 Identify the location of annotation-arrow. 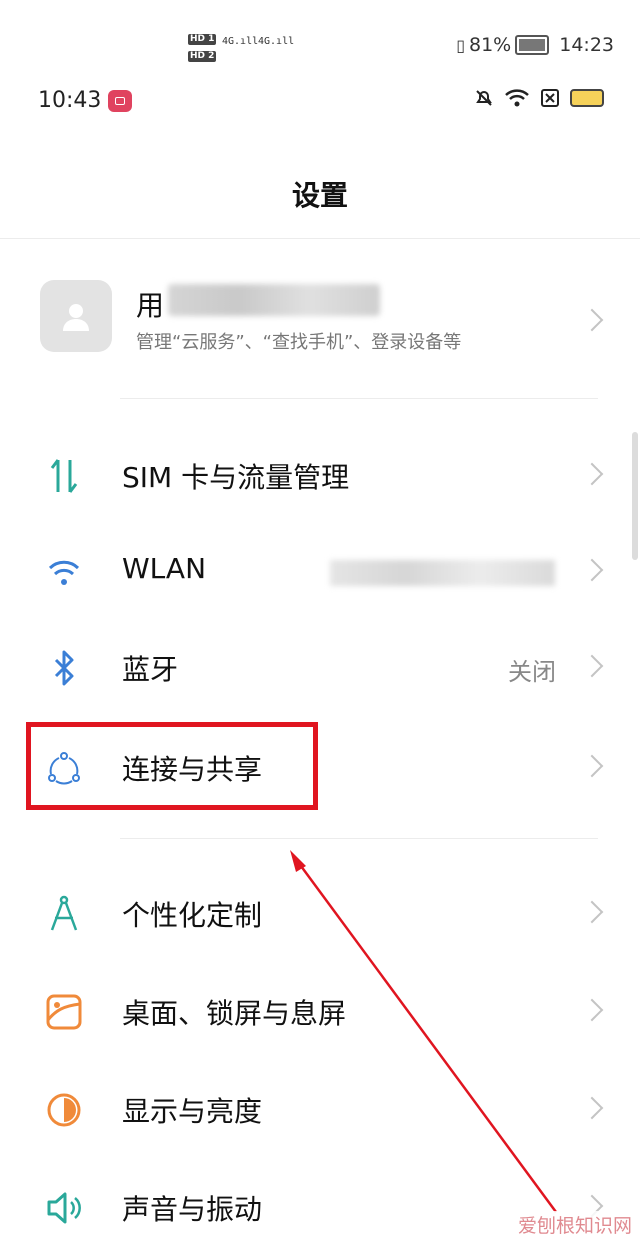
(424, 1031).